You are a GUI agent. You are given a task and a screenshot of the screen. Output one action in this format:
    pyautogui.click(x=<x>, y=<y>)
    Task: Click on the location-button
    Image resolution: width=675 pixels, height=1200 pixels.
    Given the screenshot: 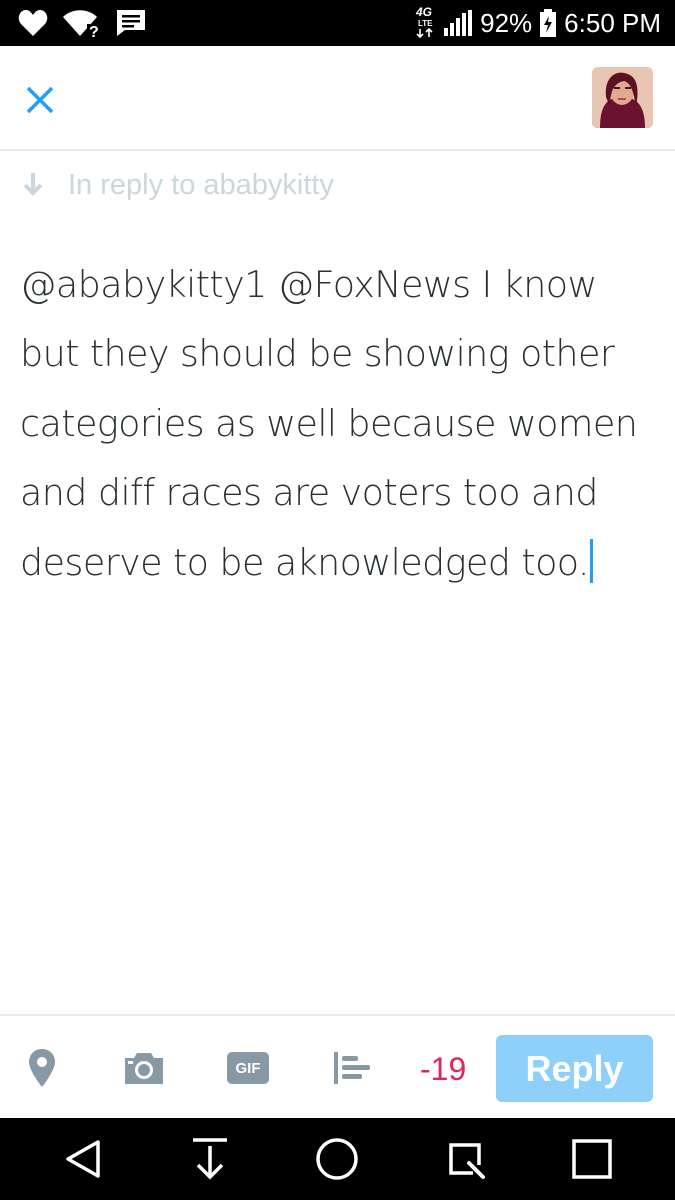 What is the action you would take?
    pyautogui.click(x=42, y=1068)
    